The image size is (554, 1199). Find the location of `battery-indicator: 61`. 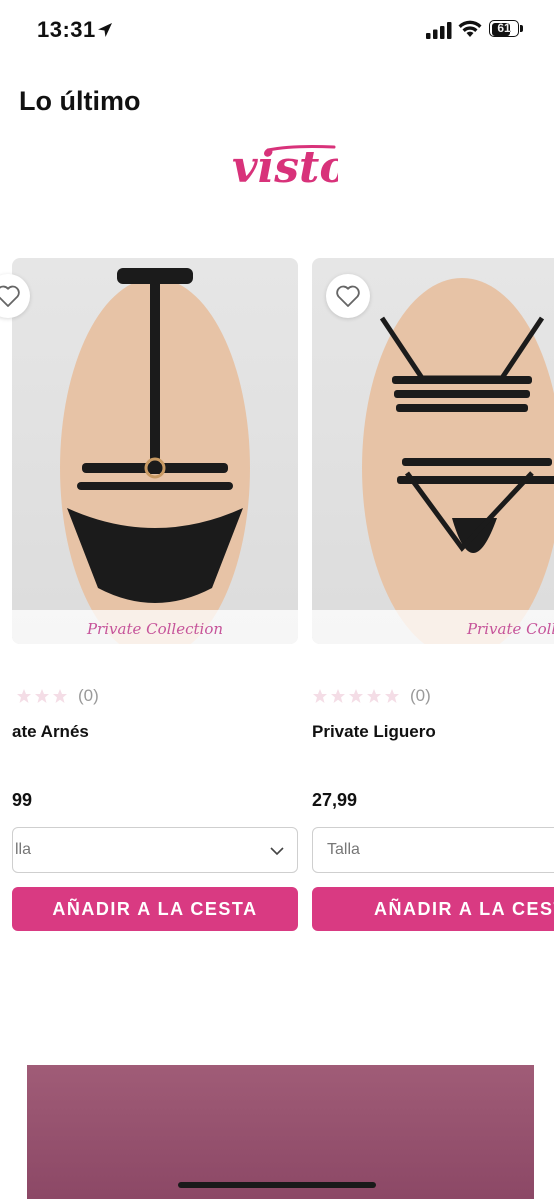

battery-indicator: 61 is located at coordinates (506, 29).